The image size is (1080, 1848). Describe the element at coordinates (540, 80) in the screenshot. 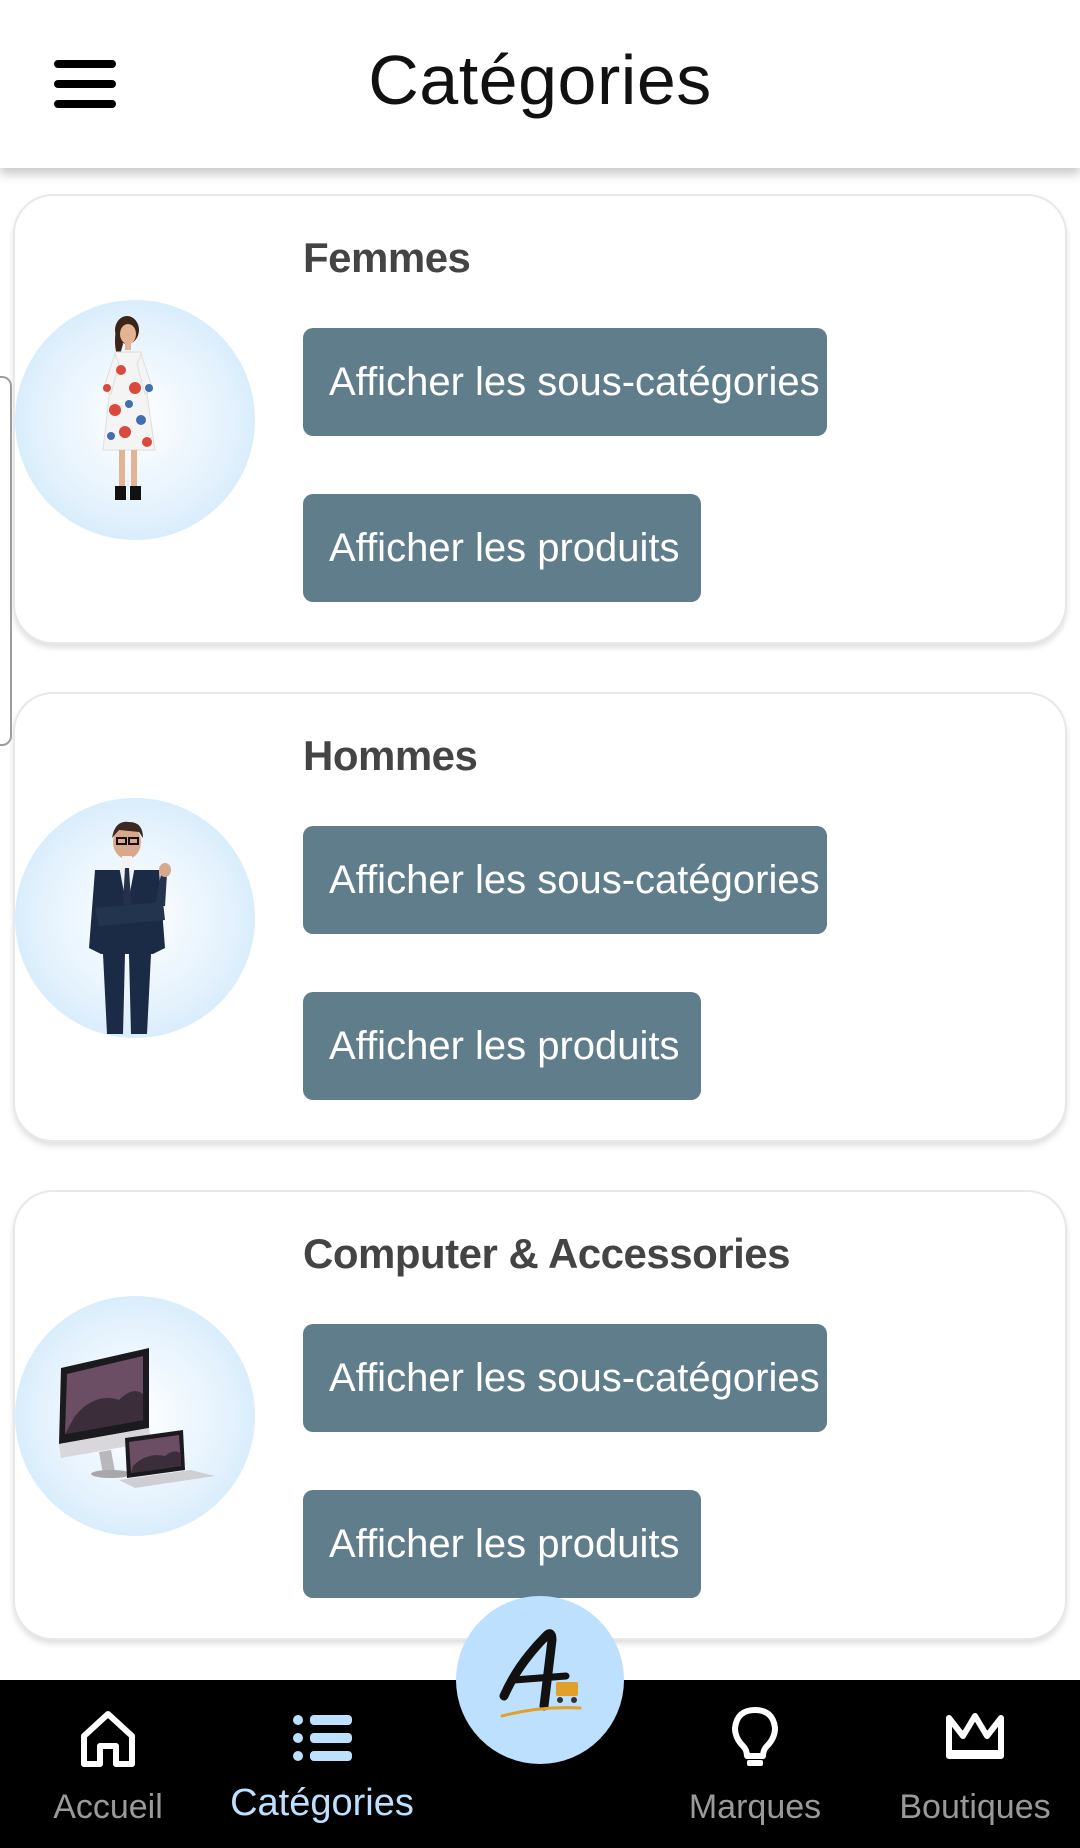

I see `page-title: Catégories` at that location.